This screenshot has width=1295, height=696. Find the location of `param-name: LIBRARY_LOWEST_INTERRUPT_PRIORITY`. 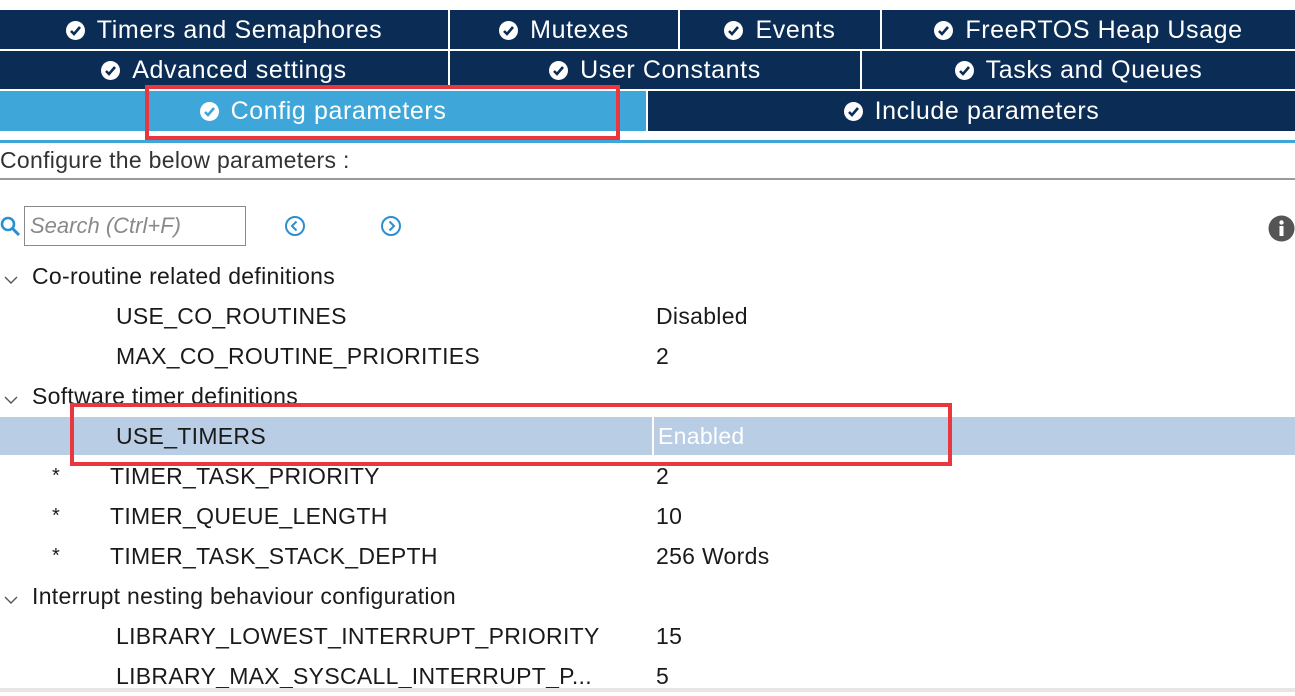

param-name: LIBRARY_LOWEST_INTERRUPT_PRIORITY is located at coordinates (358, 635).